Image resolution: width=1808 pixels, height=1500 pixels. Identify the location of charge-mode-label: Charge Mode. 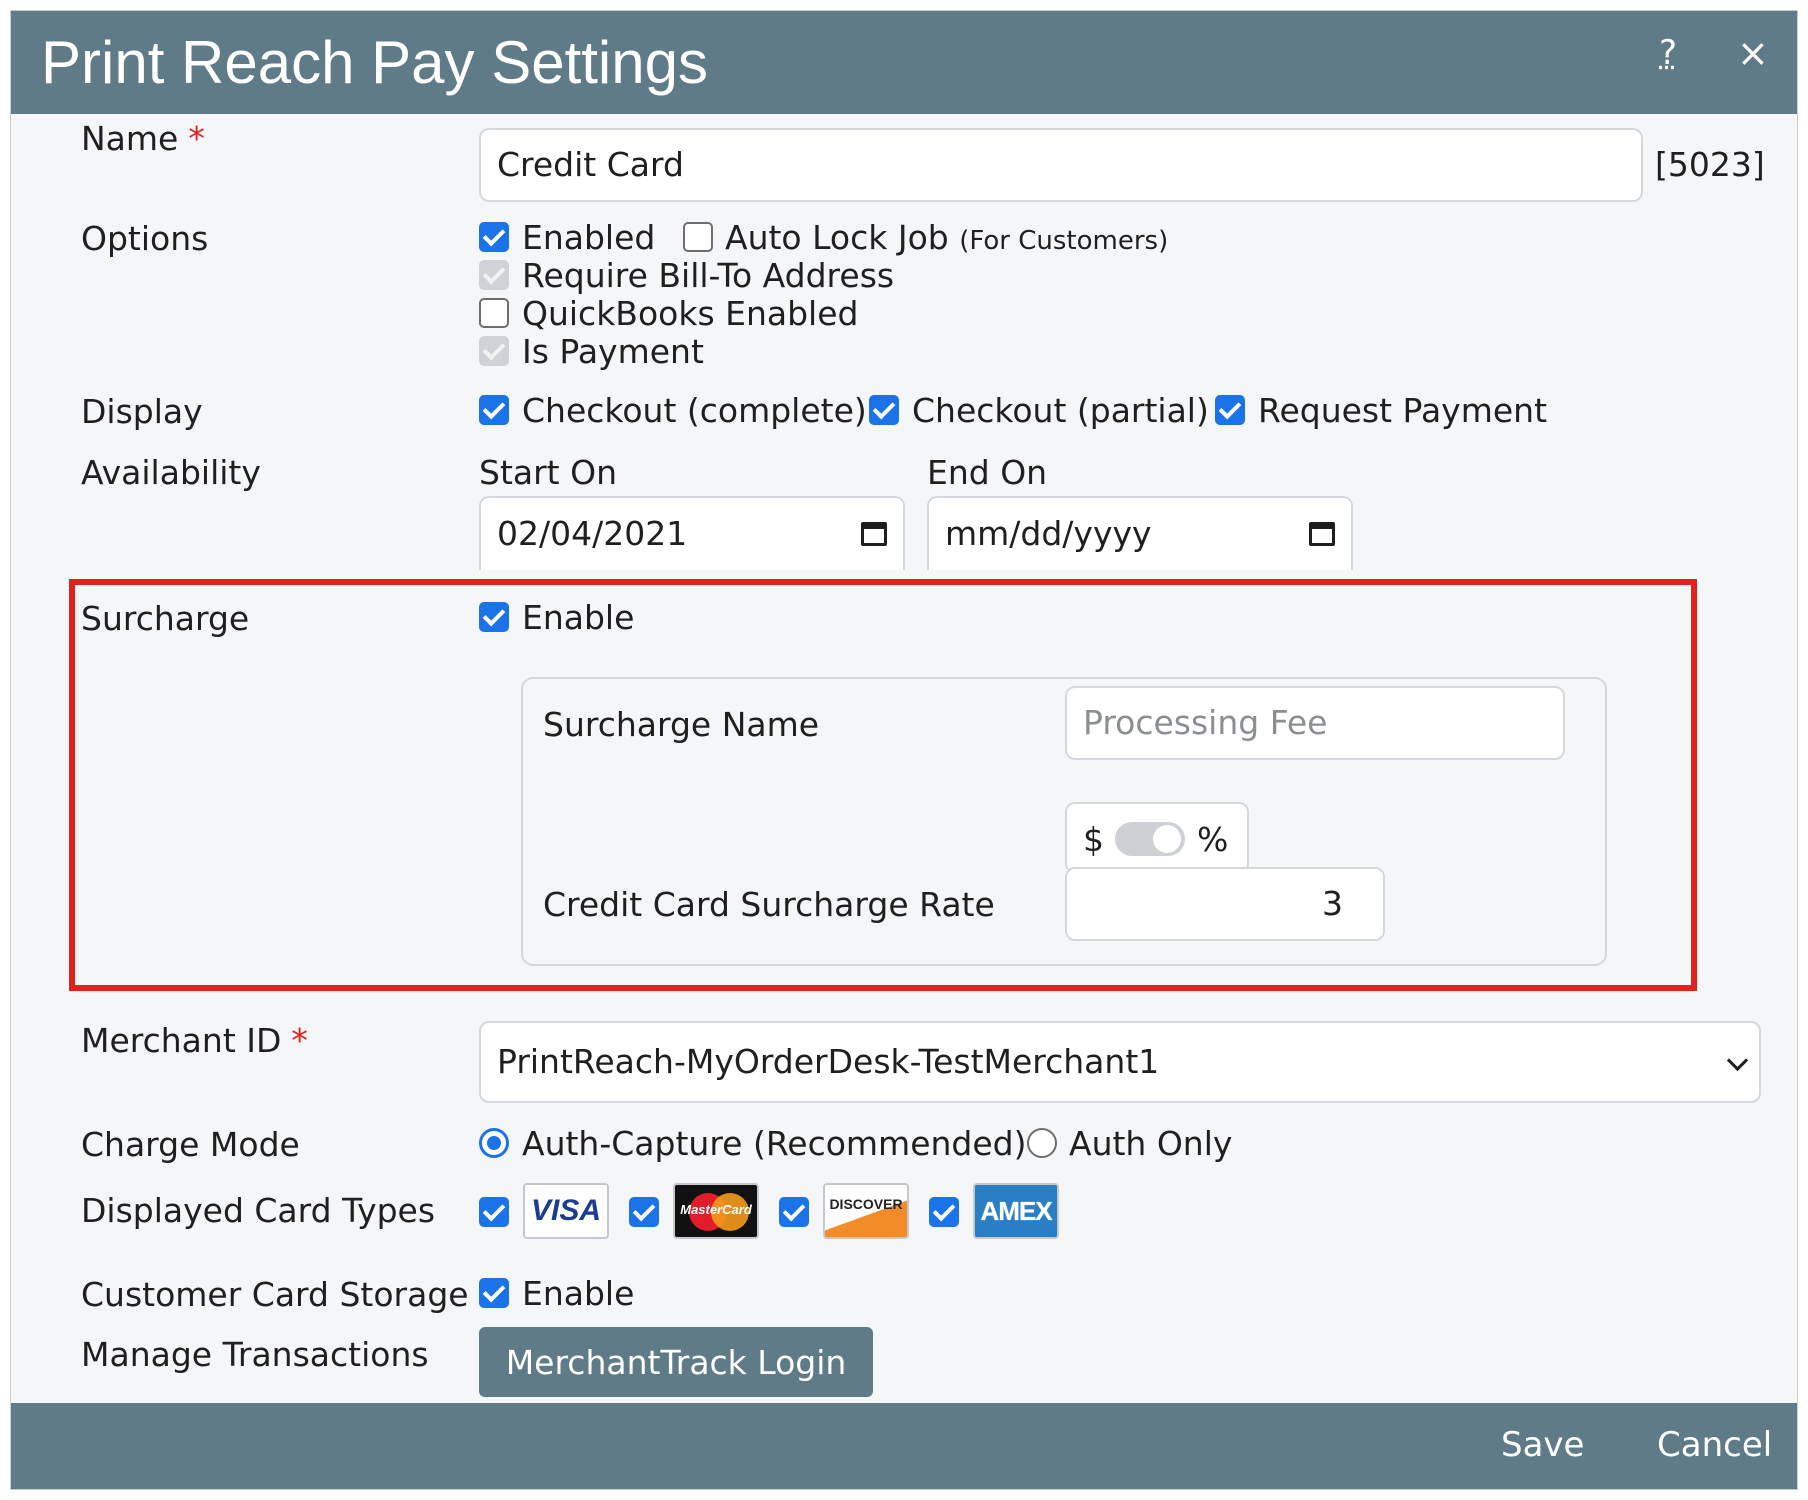
(190, 1144).